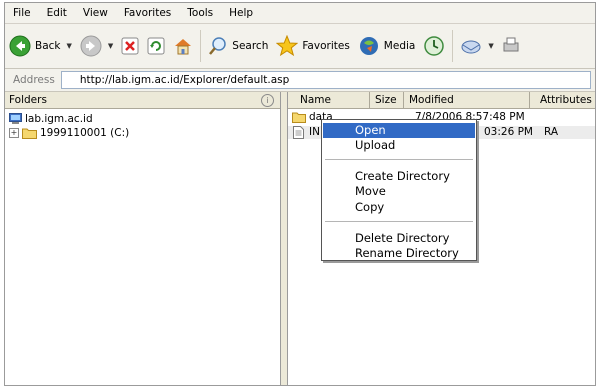 The height and width of the screenshot is (387, 598). What do you see at coordinates (20, 46) in the screenshot?
I see `back-arrow-icon` at bounding box center [20, 46].